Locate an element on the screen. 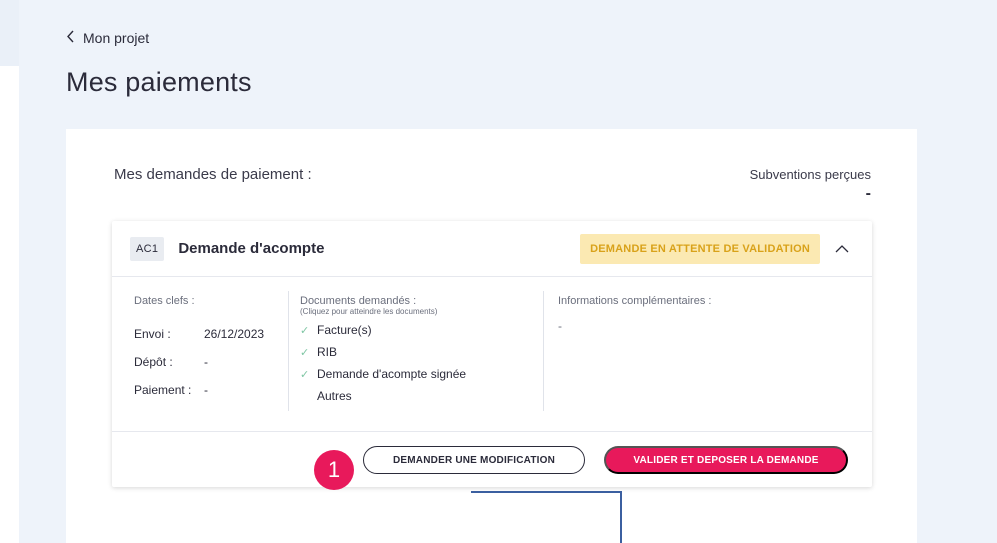 The height and width of the screenshot is (543, 997). request-title: Demande d'acompte is located at coordinates (251, 248).